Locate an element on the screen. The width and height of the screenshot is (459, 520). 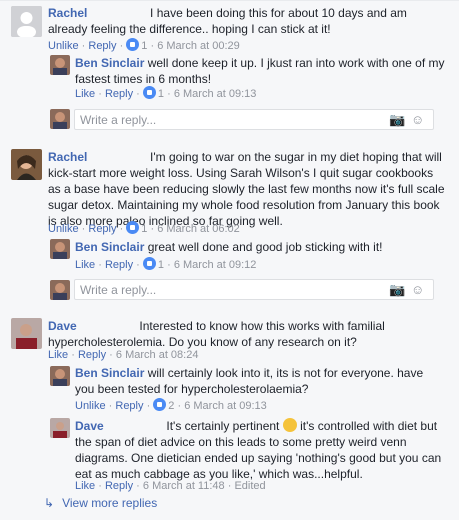
reply-actions: Like · Reply · 6 March at 11:48 · Edited is located at coordinates (170, 486).